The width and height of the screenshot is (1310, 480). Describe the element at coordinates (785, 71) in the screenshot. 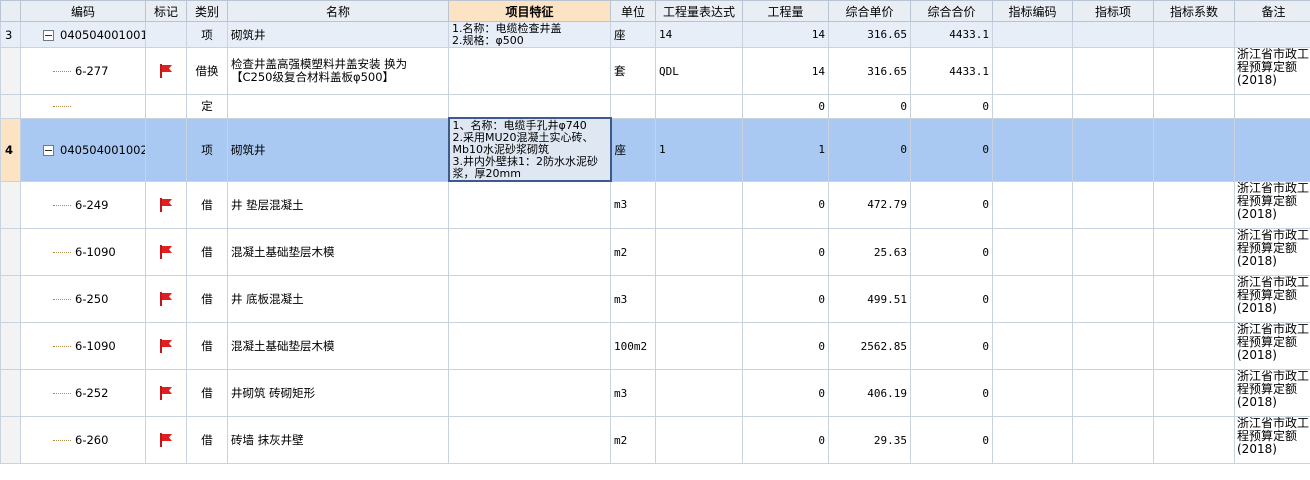

I see `qty-cell: 14` at that location.